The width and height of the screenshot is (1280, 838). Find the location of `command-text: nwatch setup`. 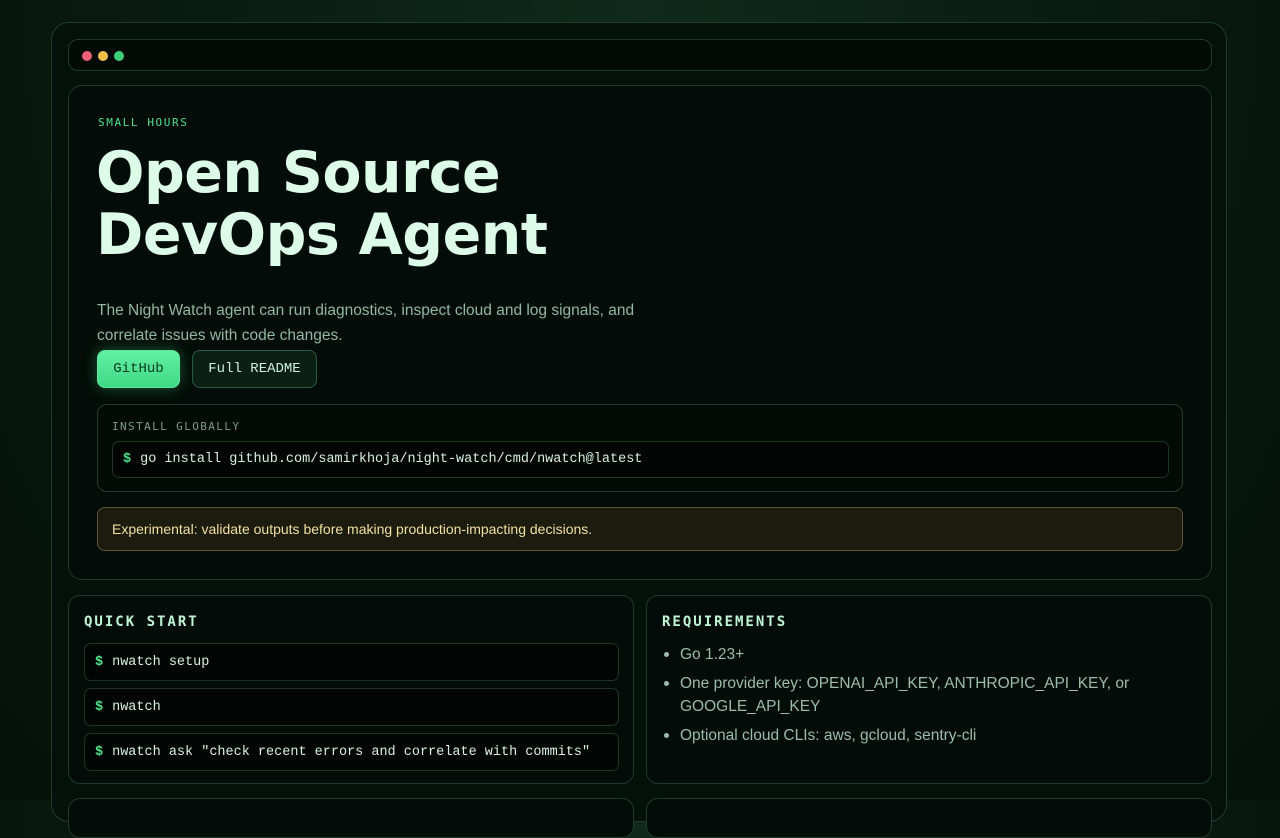

command-text: nwatch setup is located at coordinates (161, 662).